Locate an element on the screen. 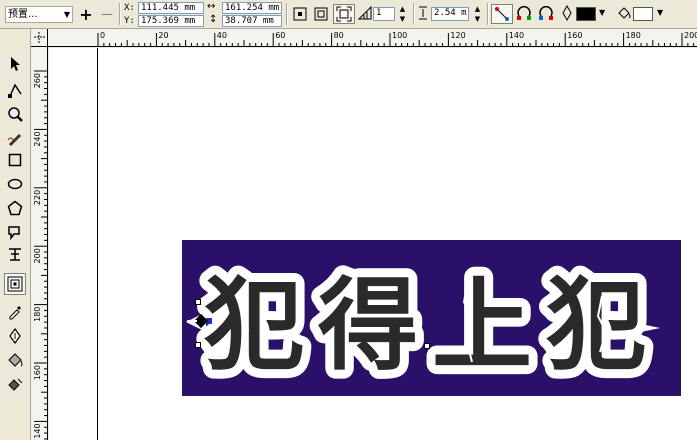 This screenshot has width=697, height=440. rectangle-tool is located at coordinates (15, 160).